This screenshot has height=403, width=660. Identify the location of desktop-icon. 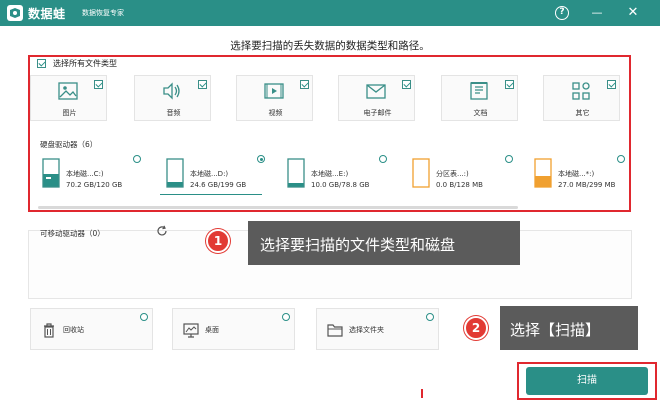
(191, 330).